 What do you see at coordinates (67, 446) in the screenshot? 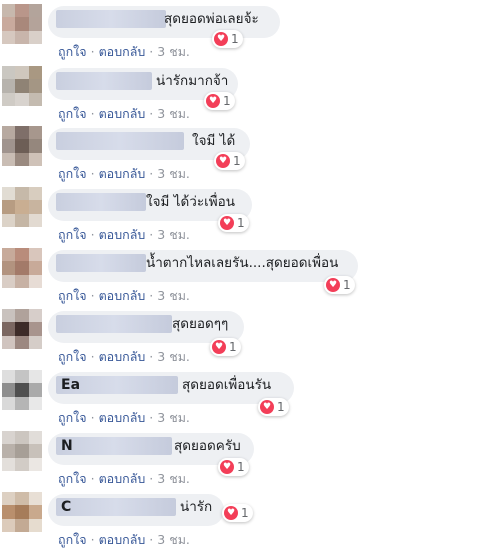
I see `commenter-name-visible: N` at bounding box center [67, 446].